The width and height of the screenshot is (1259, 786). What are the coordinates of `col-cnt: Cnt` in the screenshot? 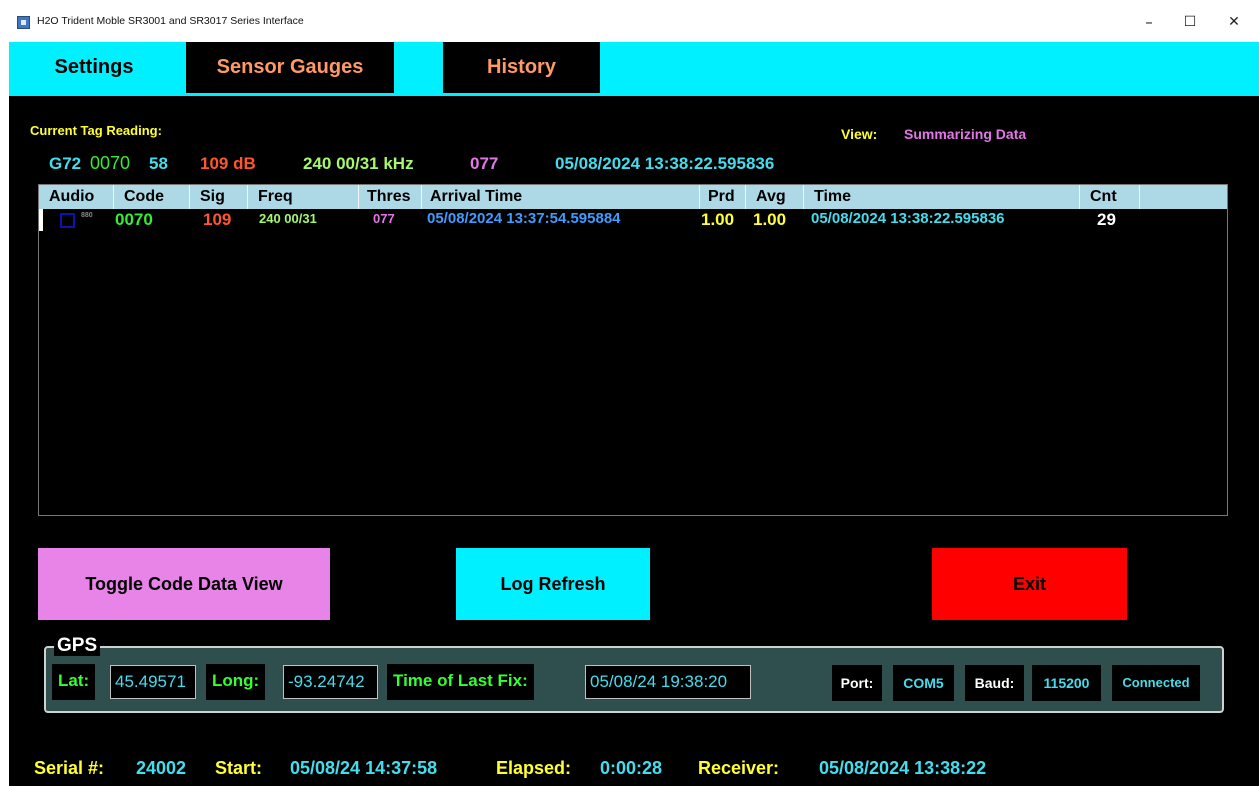 It's located at (1109, 197).